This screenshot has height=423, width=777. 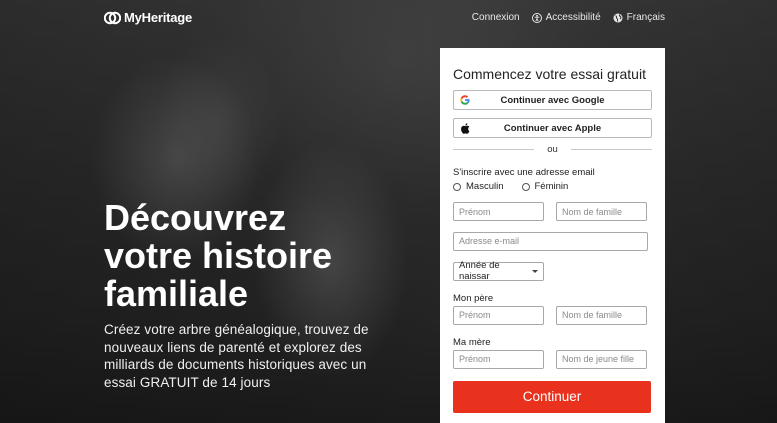 I want to click on email-row, so click(x=552, y=241).